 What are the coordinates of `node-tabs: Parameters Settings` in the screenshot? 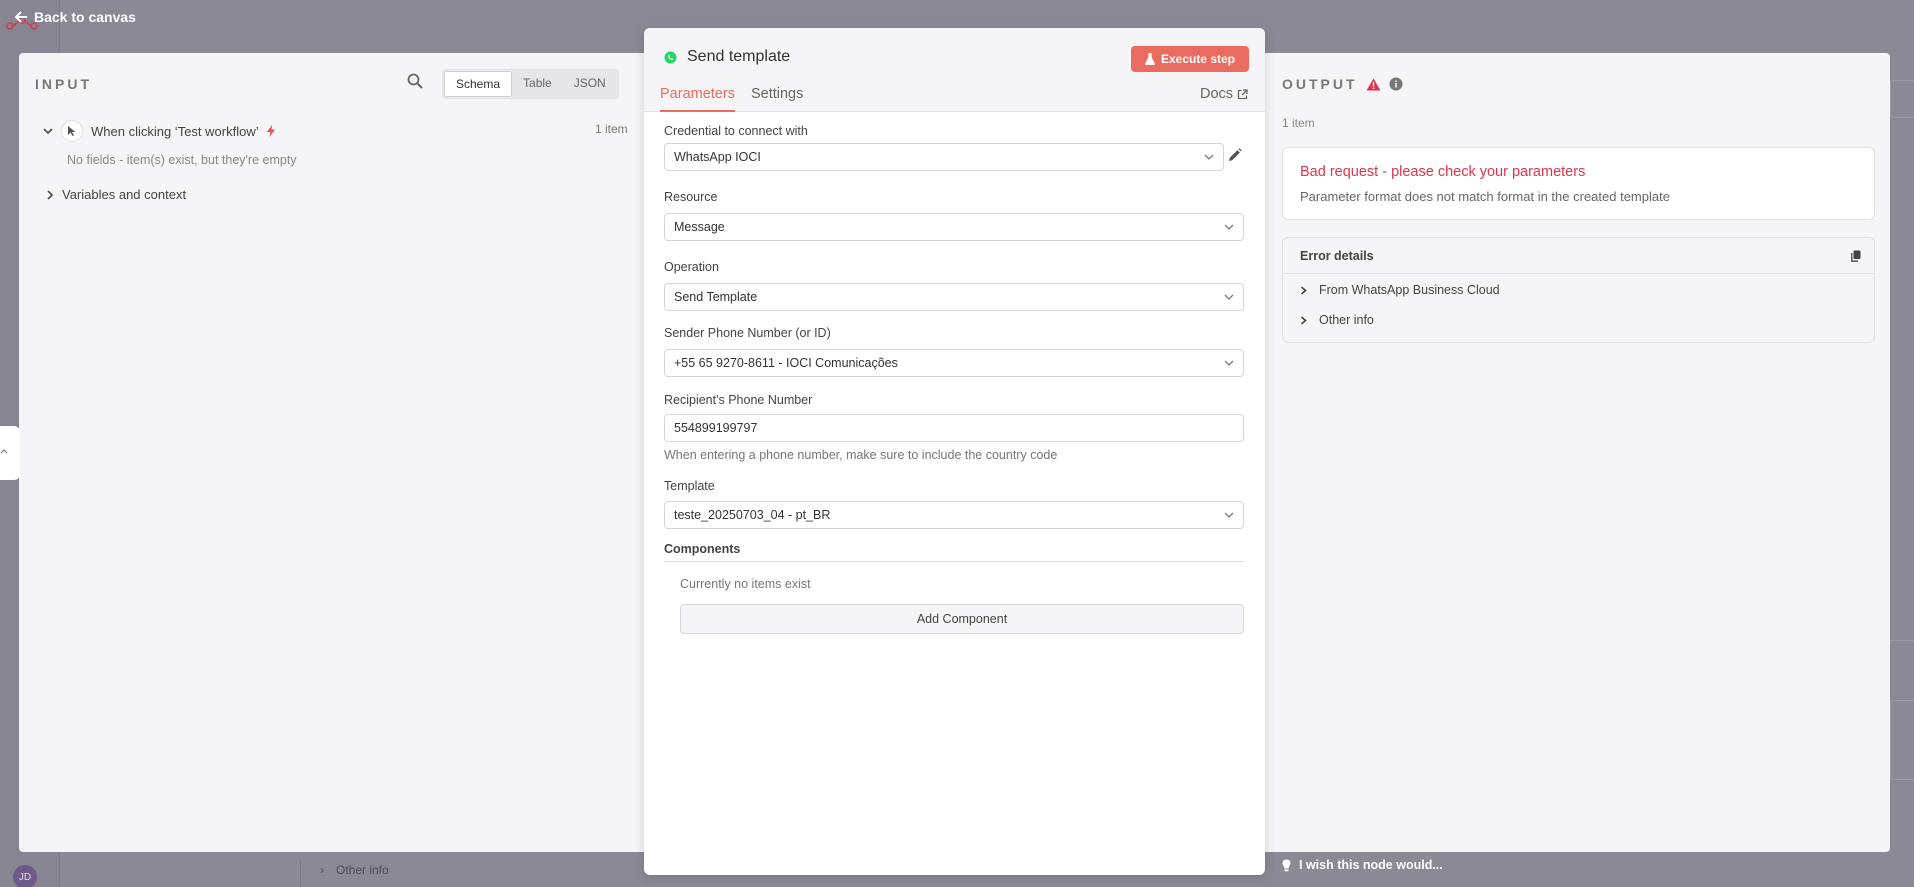 It's located at (739, 99).